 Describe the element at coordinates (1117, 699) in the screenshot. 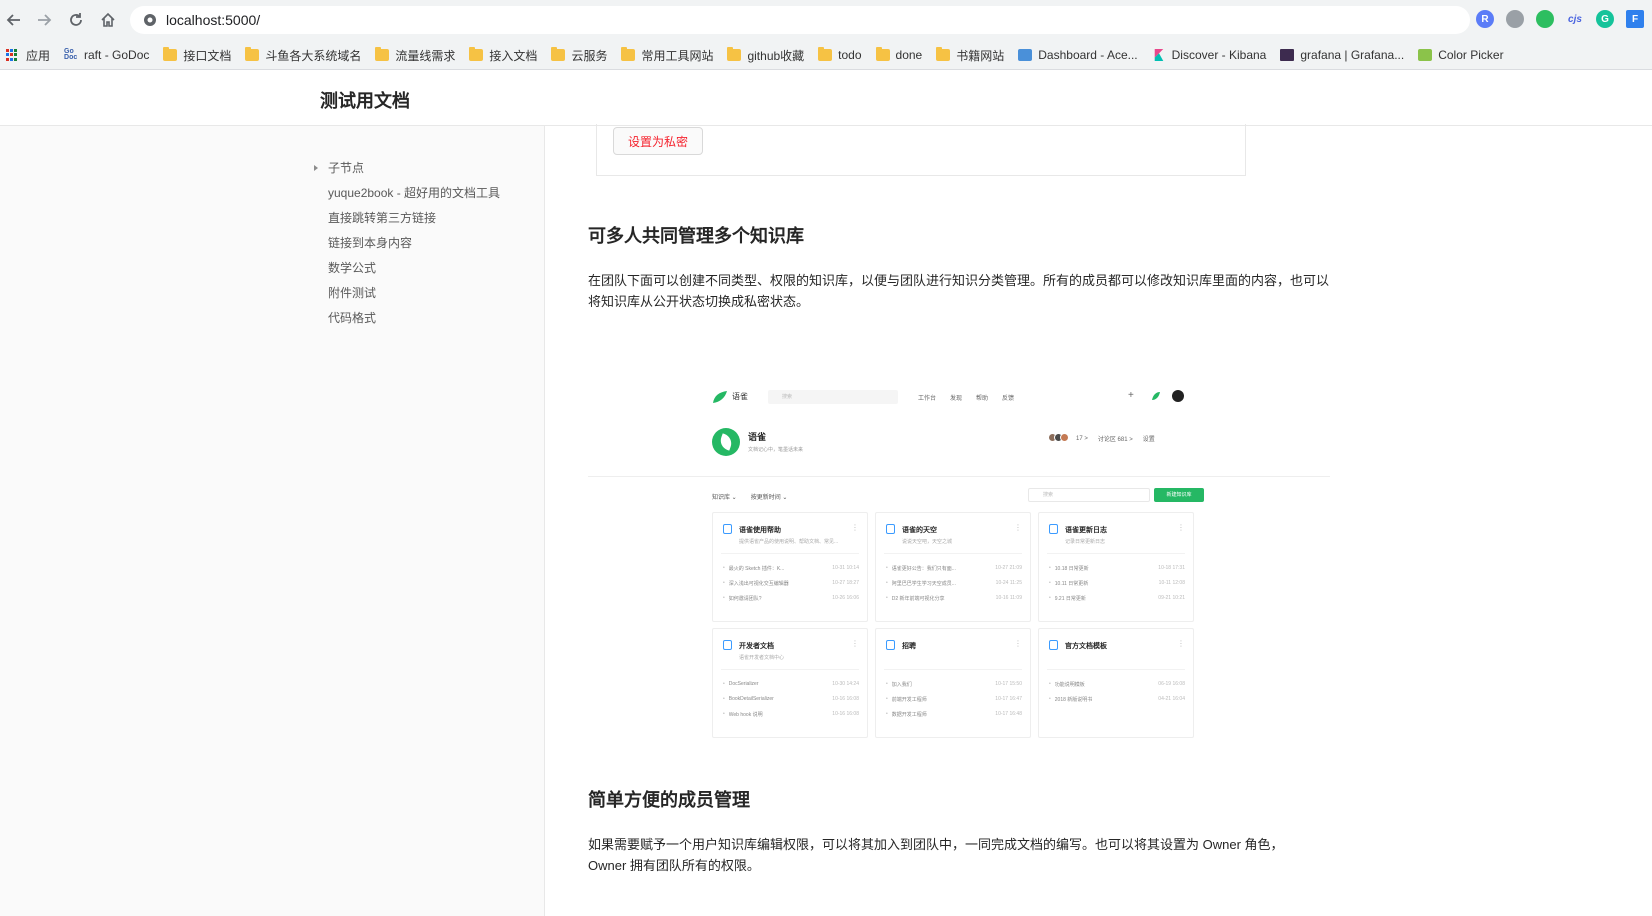

I see `mock-doc-row: 2018 新版说明书04-21 16:04` at that location.